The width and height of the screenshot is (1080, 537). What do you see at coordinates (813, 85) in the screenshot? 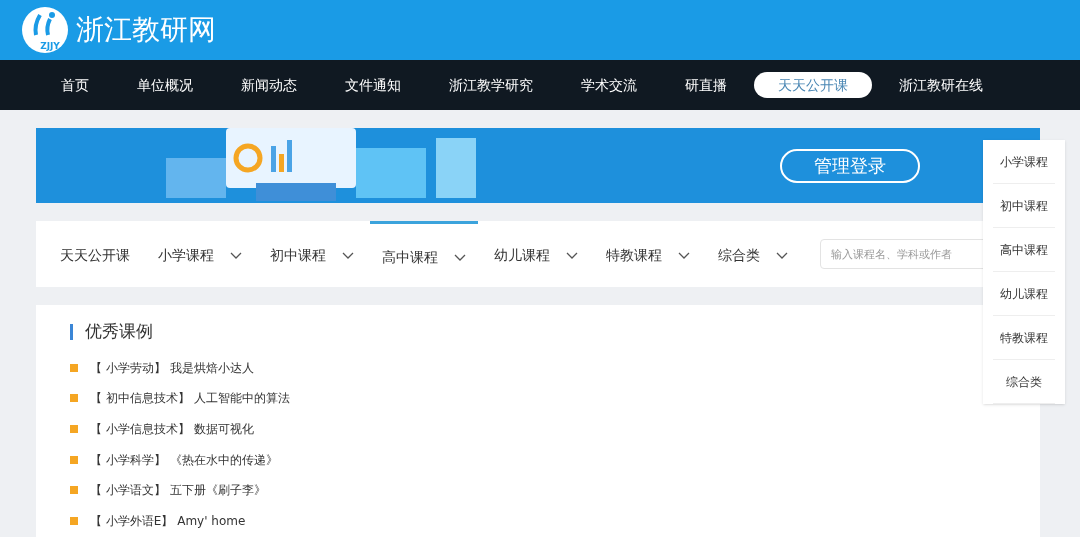
I see `nav-link: 天天公开课` at bounding box center [813, 85].